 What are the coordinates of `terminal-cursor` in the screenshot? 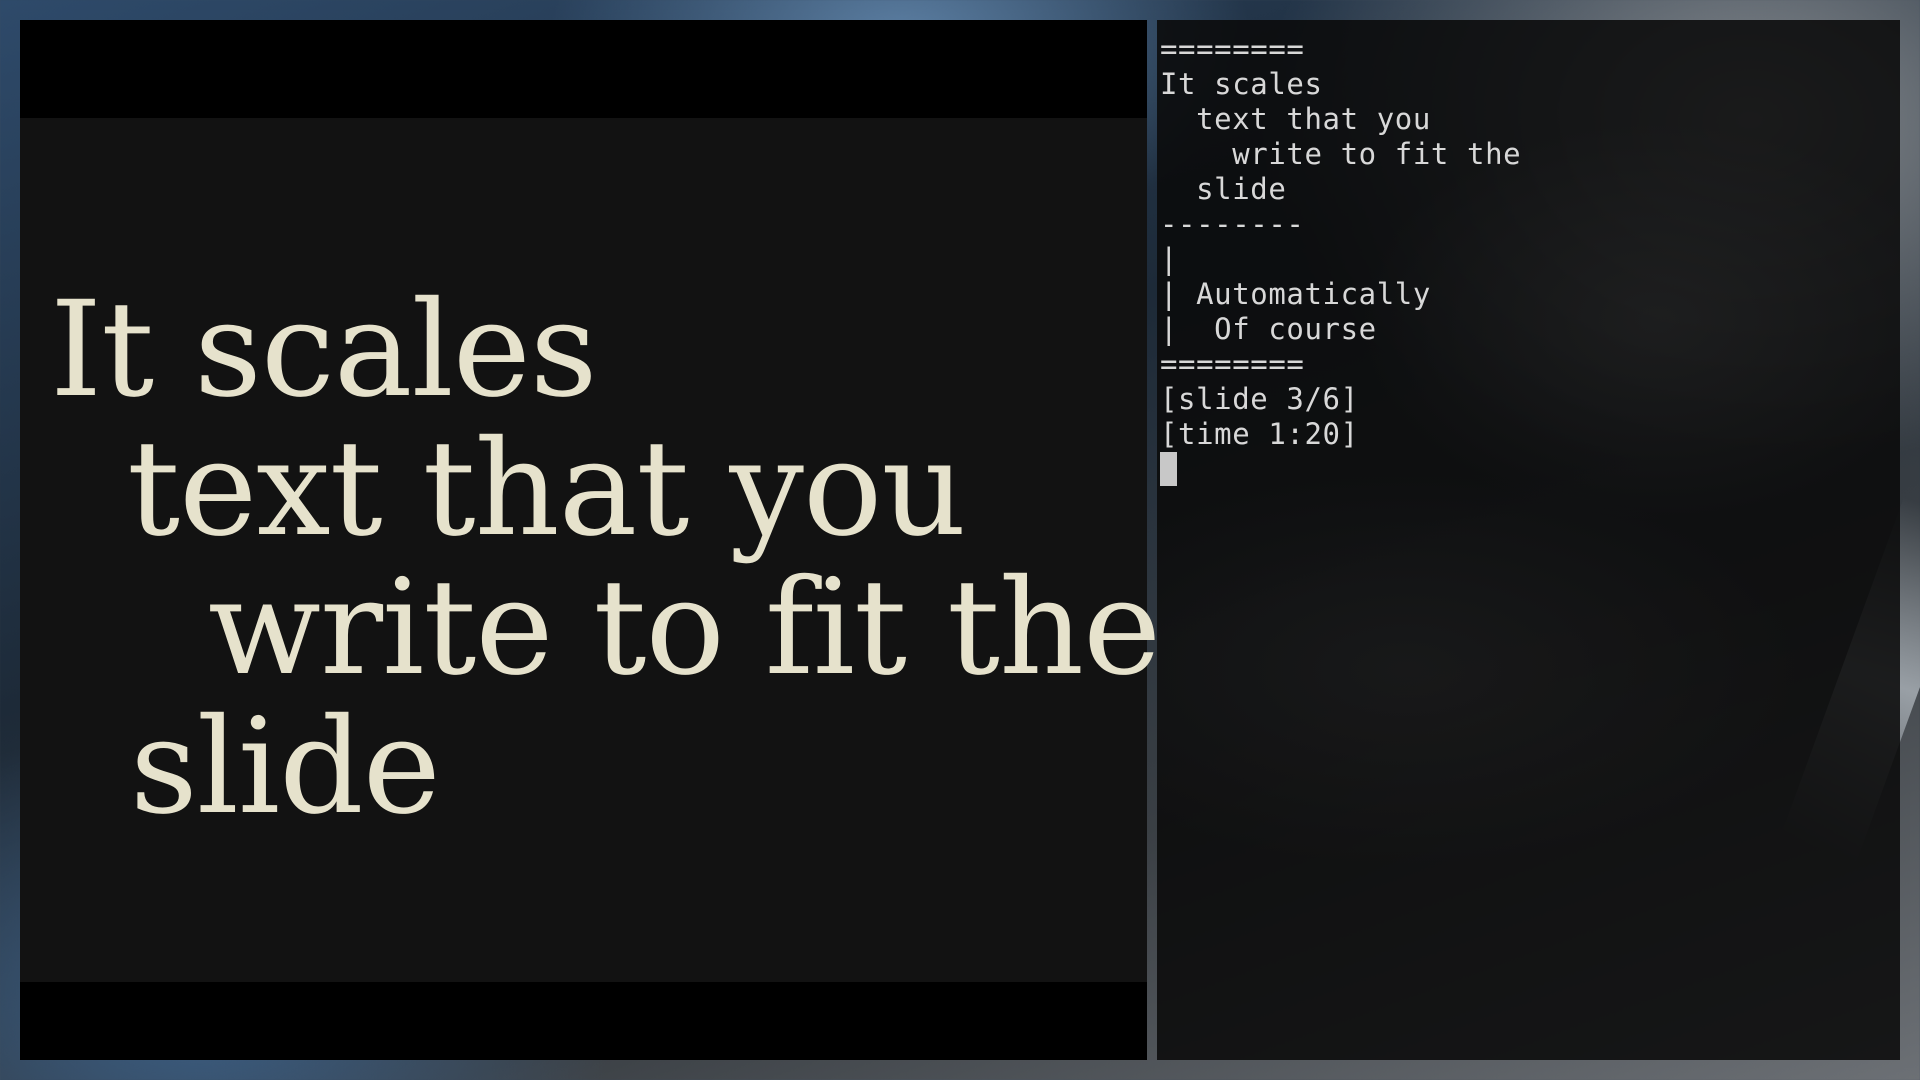 It's located at (1168, 469).